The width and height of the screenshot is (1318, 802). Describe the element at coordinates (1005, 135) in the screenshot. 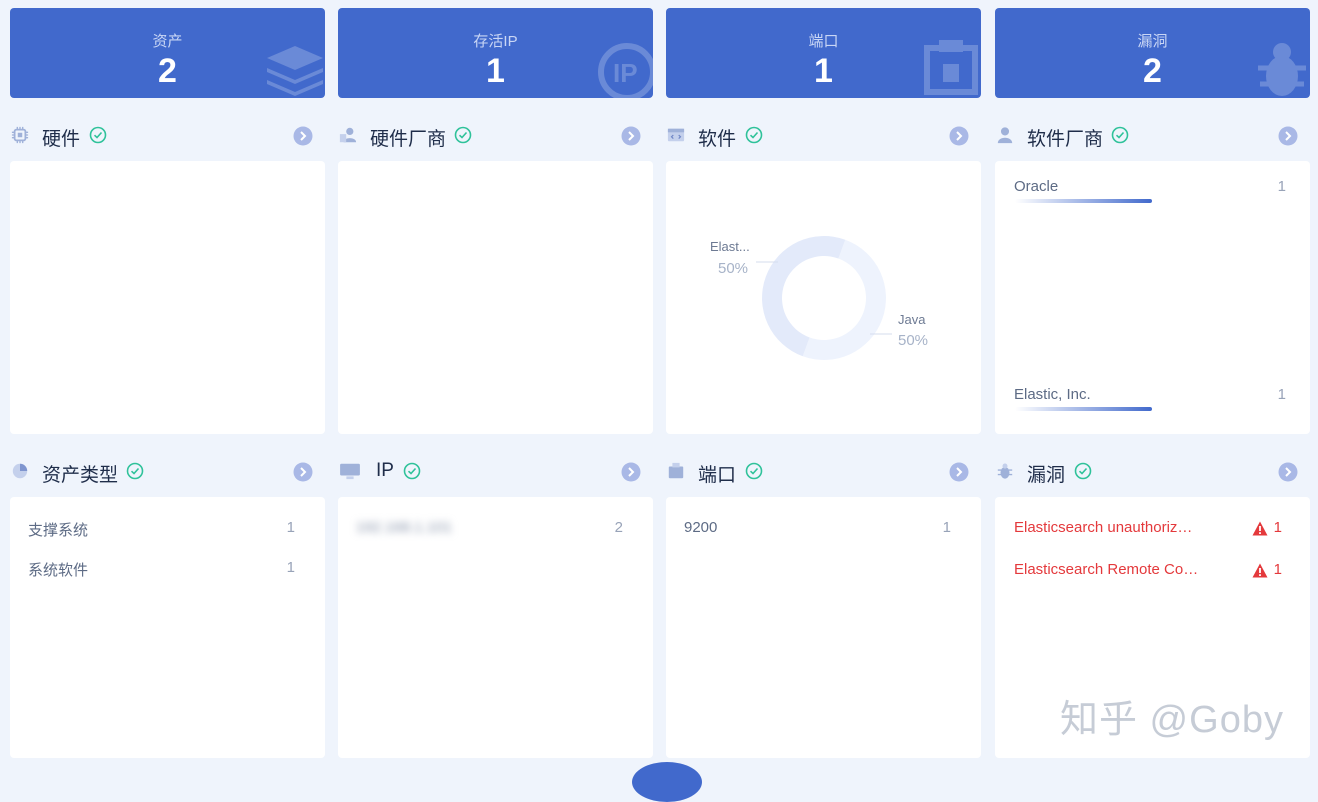

I see `user-icon` at that location.